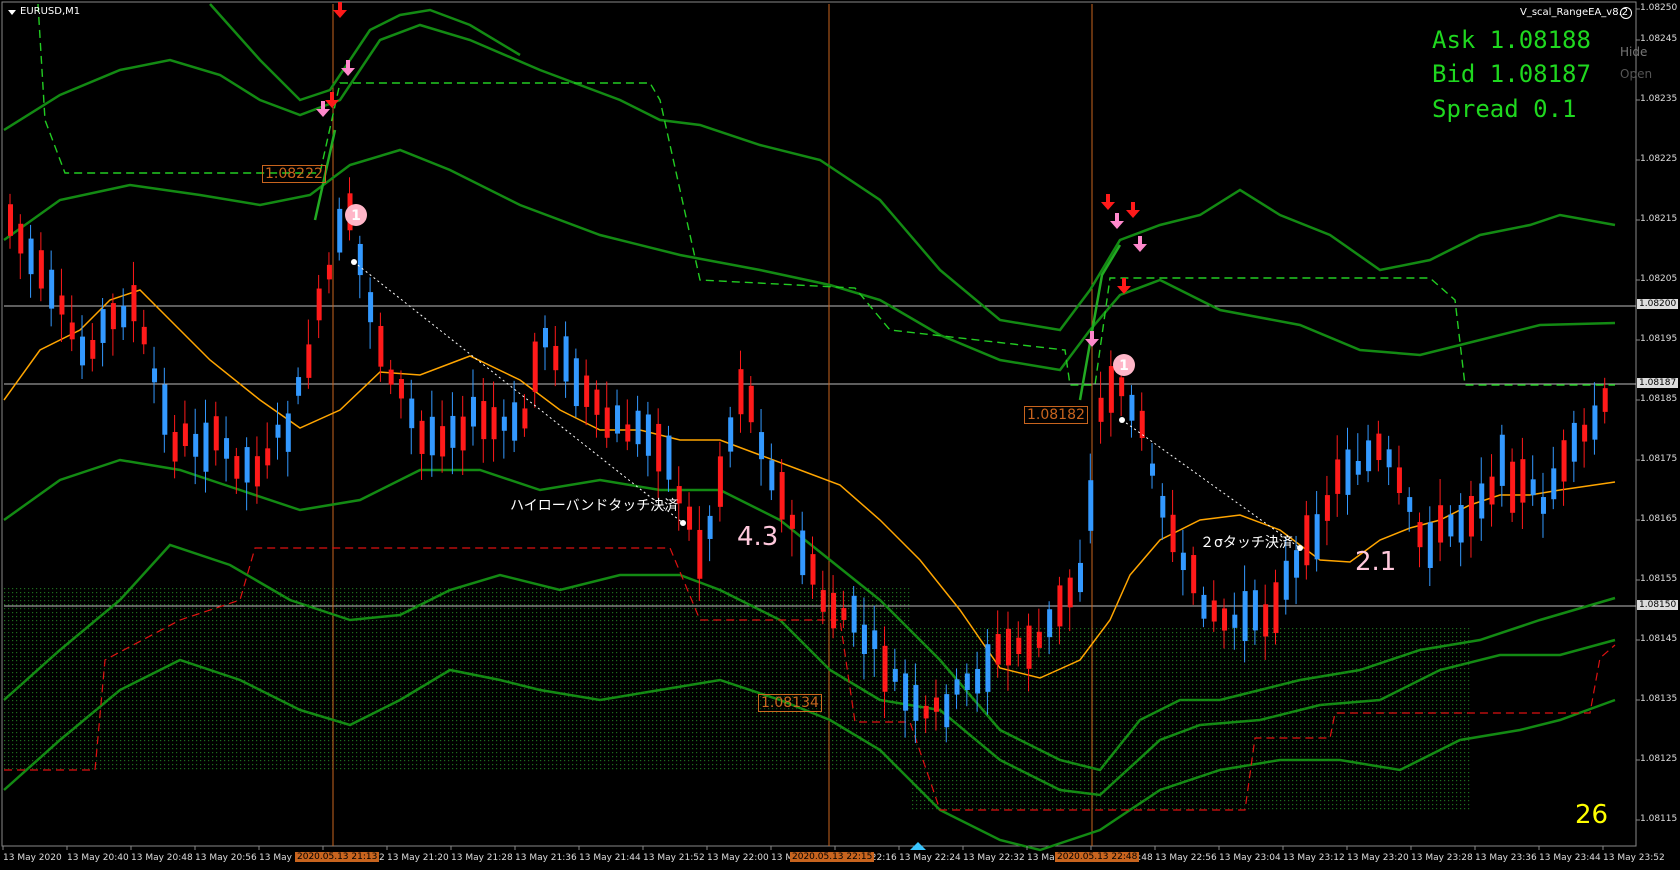 The width and height of the screenshot is (1680, 870). What do you see at coordinates (1659, 159) in the screenshot?
I see `price-axis-label: 1.08225` at bounding box center [1659, 159].